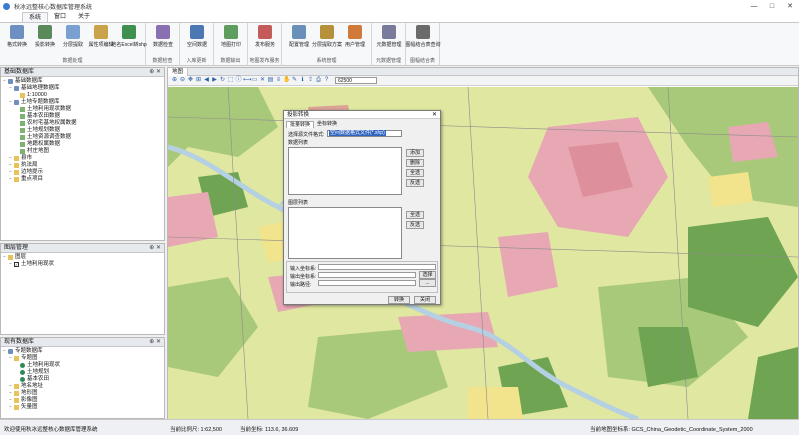  Describe the element at coordinates (82, 400) in the screenshot. I see `tree-node: − 影像图` at that location.